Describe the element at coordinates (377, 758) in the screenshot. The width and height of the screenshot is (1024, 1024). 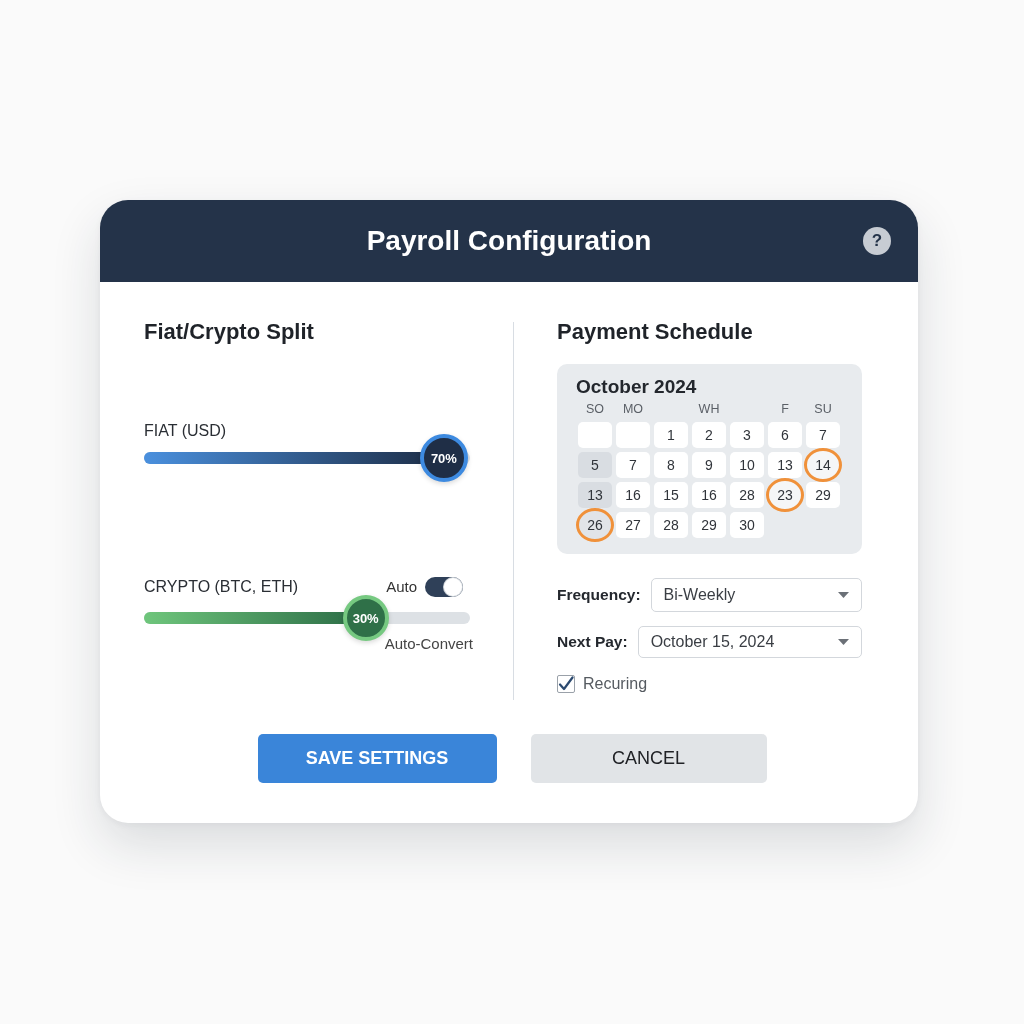
I see `save-button: SAVE SETTINGS` at that location.